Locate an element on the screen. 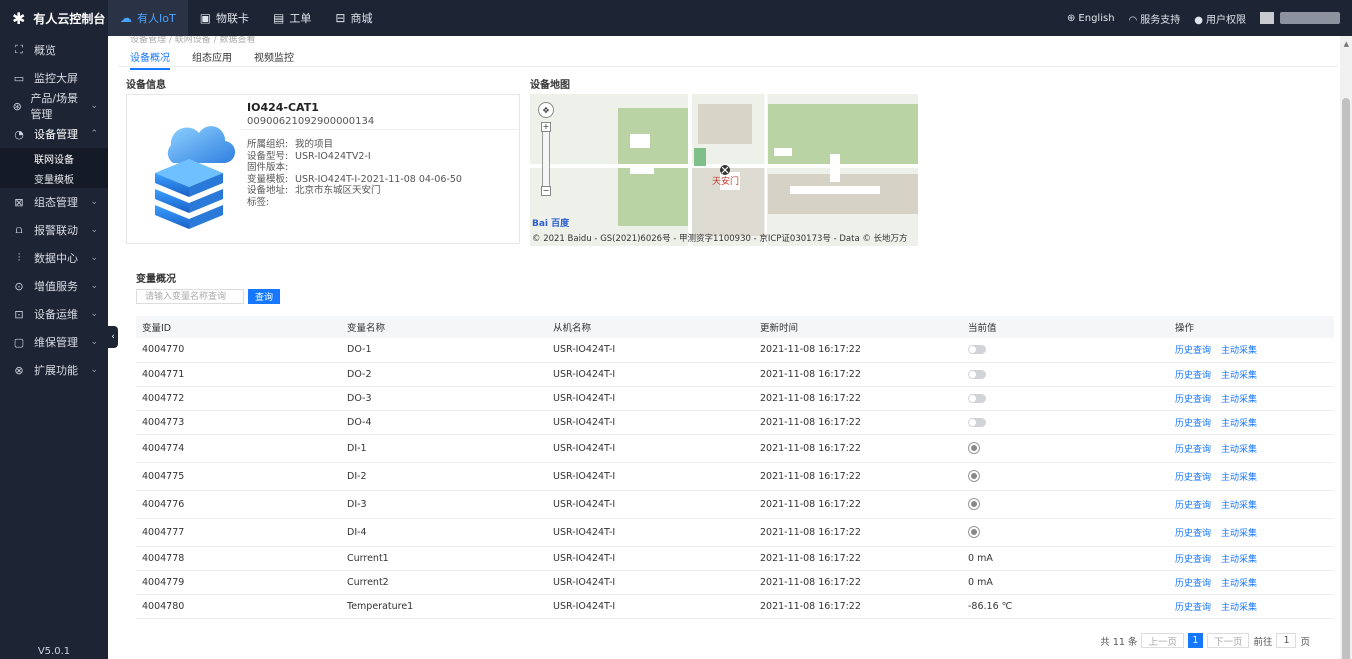  sidebar-item-device: ◔ 设备管理 ⌃ is located at coordinates (54, 134).